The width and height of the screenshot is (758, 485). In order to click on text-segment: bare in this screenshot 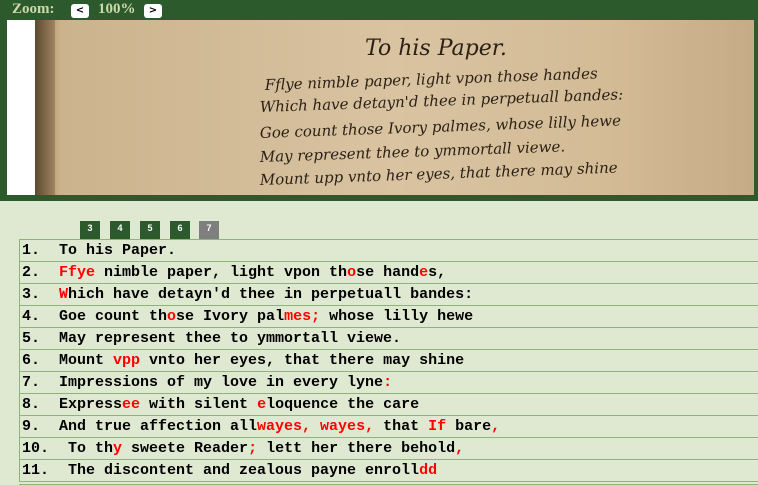, I will do `click(469, 426)`.